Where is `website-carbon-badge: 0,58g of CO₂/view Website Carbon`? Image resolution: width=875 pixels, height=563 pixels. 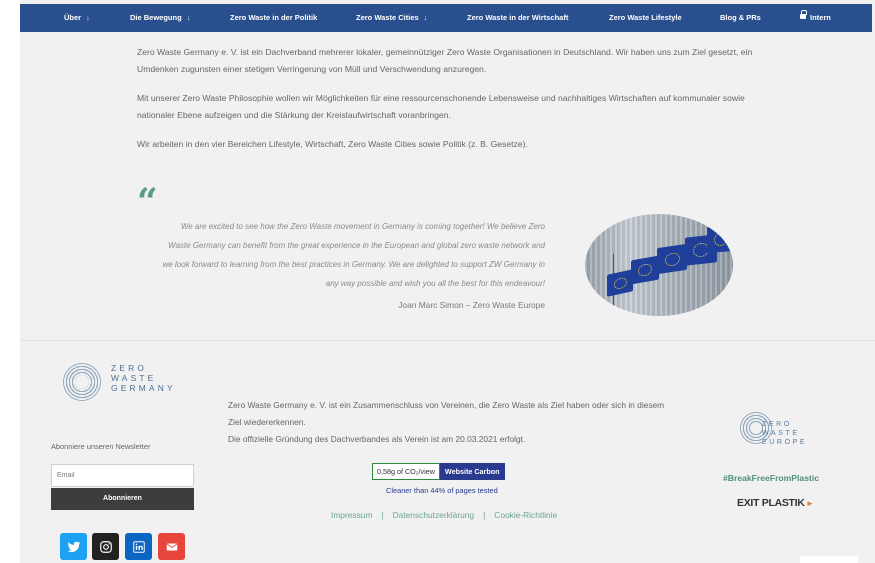 website-carbon-badge: 0,58g of CO₂/view Website Carbon is located at coordinates (438, 471).